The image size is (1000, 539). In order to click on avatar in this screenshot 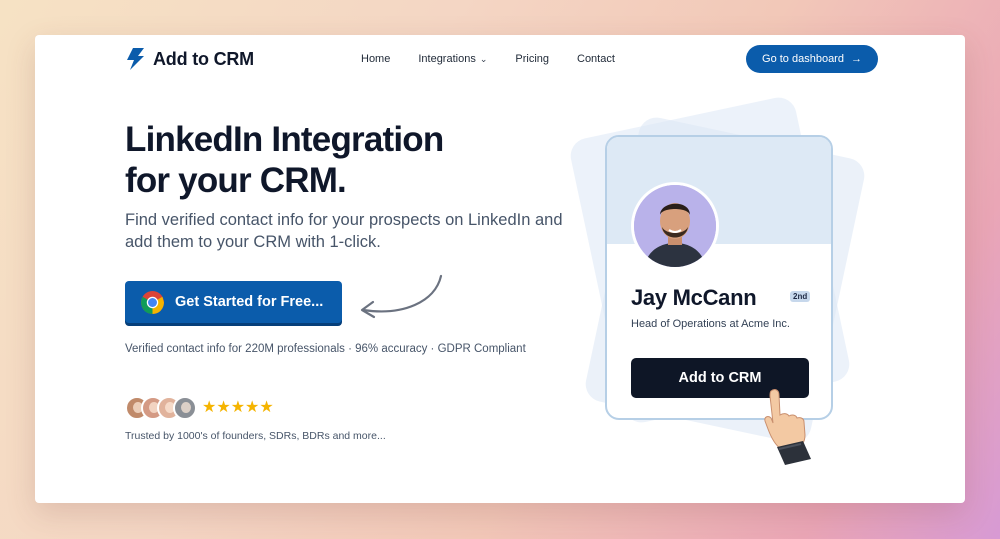, I will do `click(185, 408)`.